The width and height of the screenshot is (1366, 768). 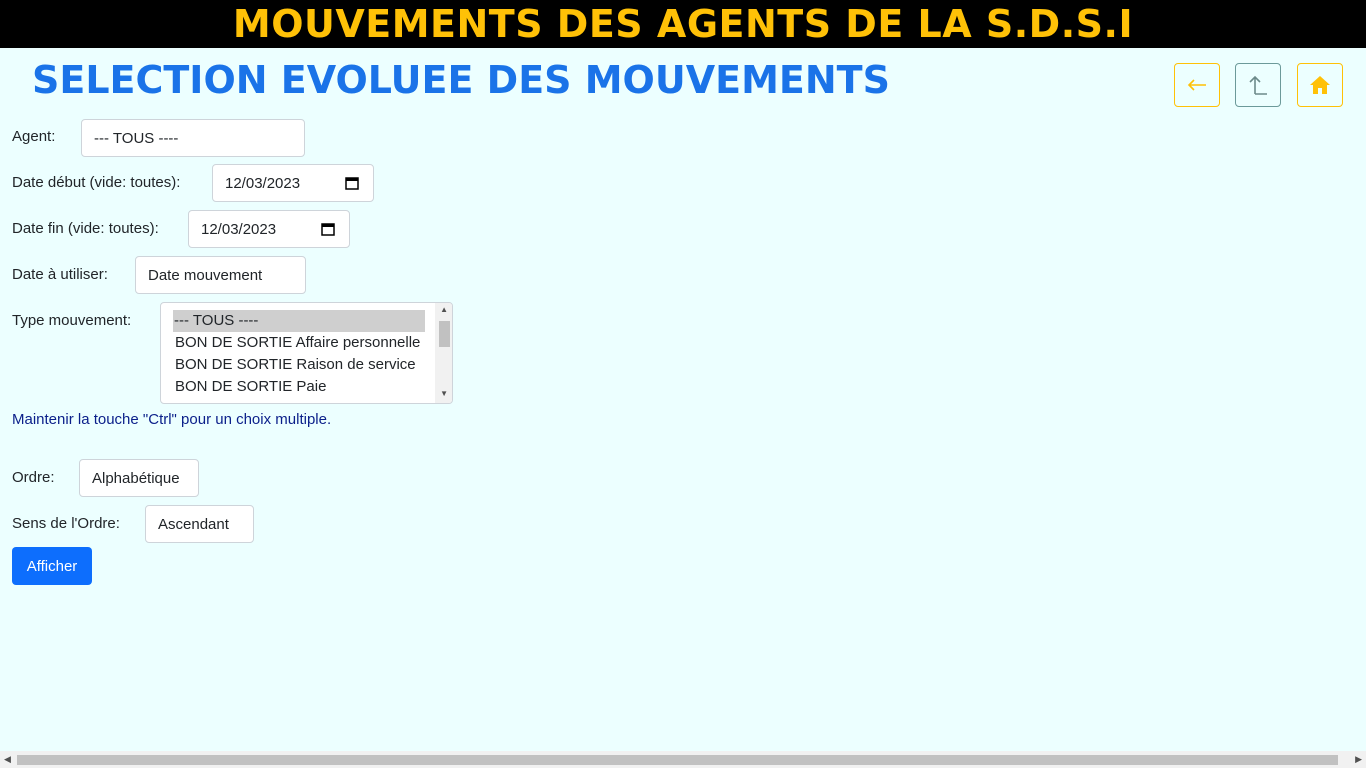 What do you see at coordinates (7, 759) in the screenshot?
I see `scroll-left-icon: ◀` at bounding box center [7, 759].